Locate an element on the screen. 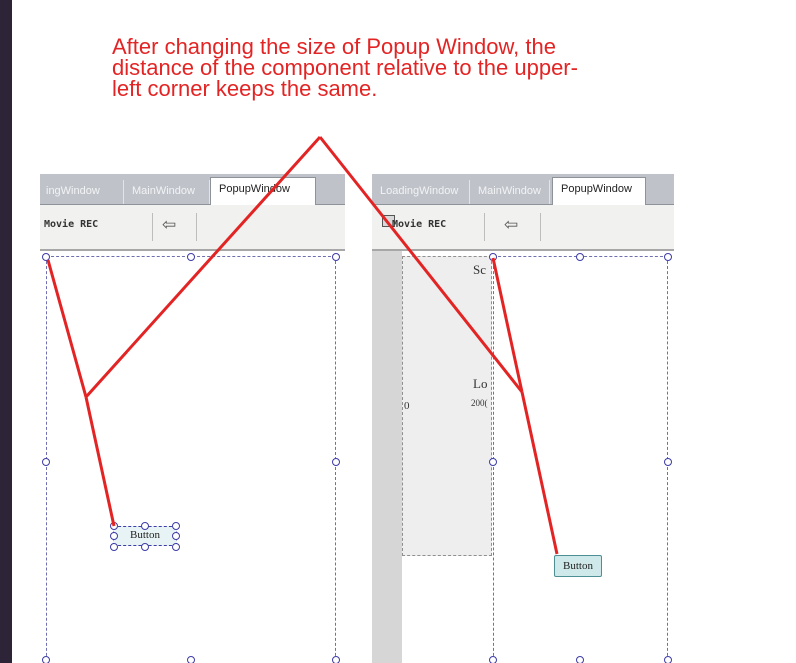  tab-bar: ingWindow MainWindow PopupWindow is located at coordinates (192, 189).